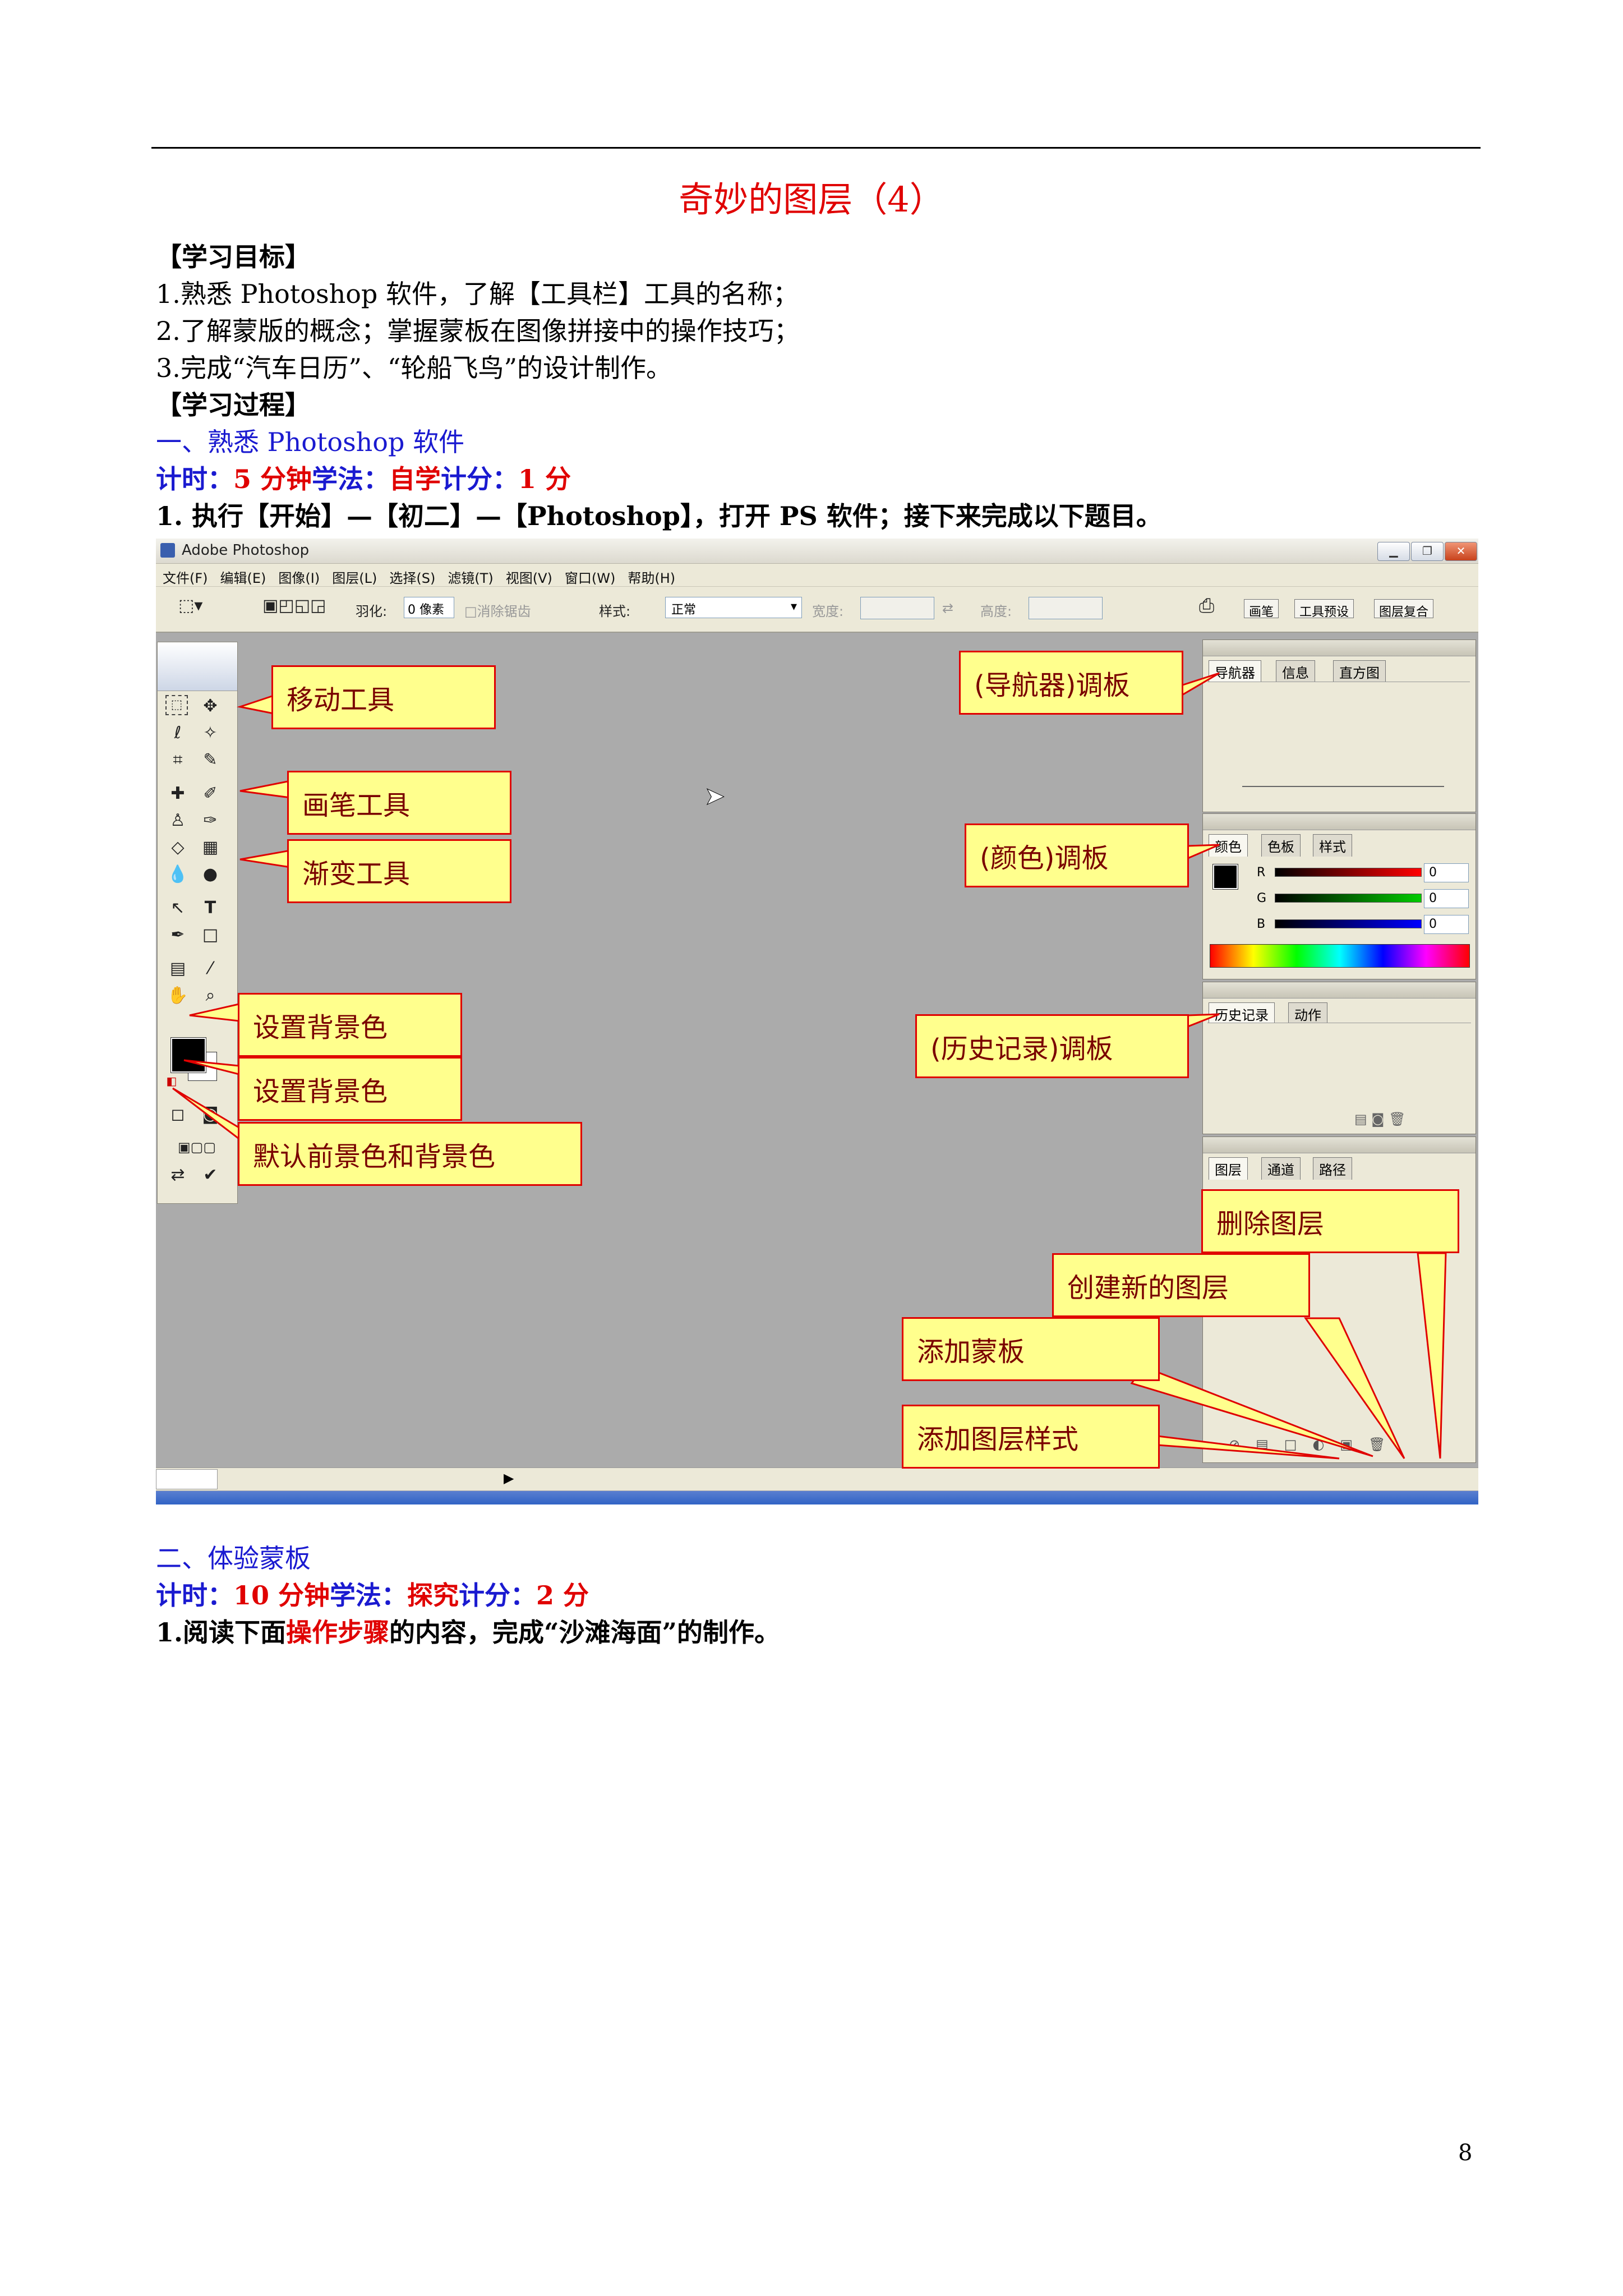 The height and width of the screenshot is (2296, 1623). Describe the element at coordinates (214, 1012) in the screenshot. I see `pointer-bg1` at that location.